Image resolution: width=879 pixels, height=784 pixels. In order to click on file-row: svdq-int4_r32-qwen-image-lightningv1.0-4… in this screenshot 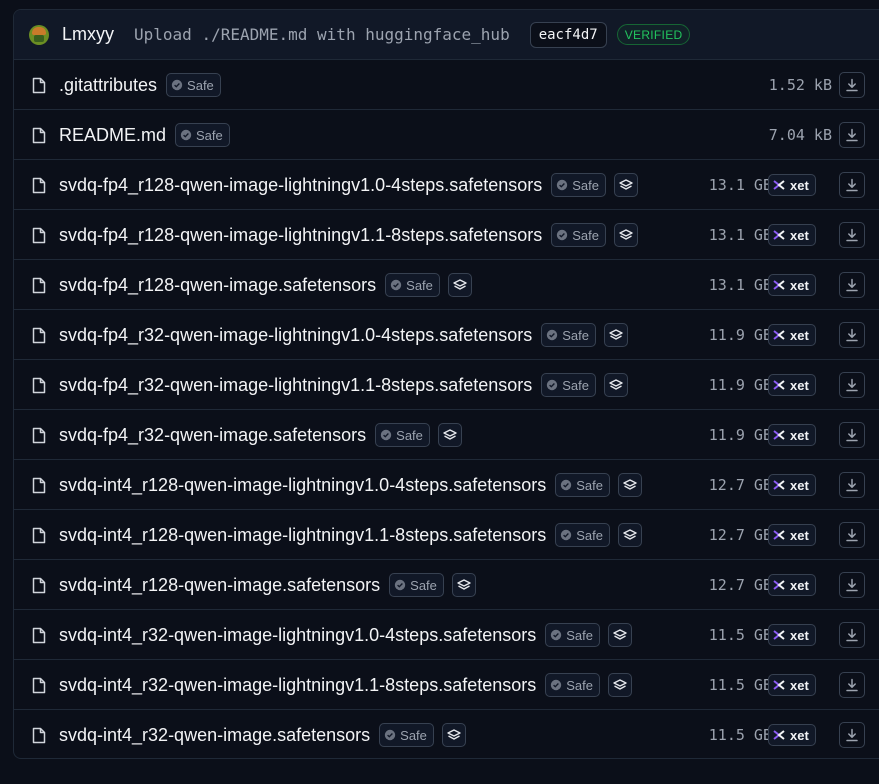, I will do `click(446, 635)`.